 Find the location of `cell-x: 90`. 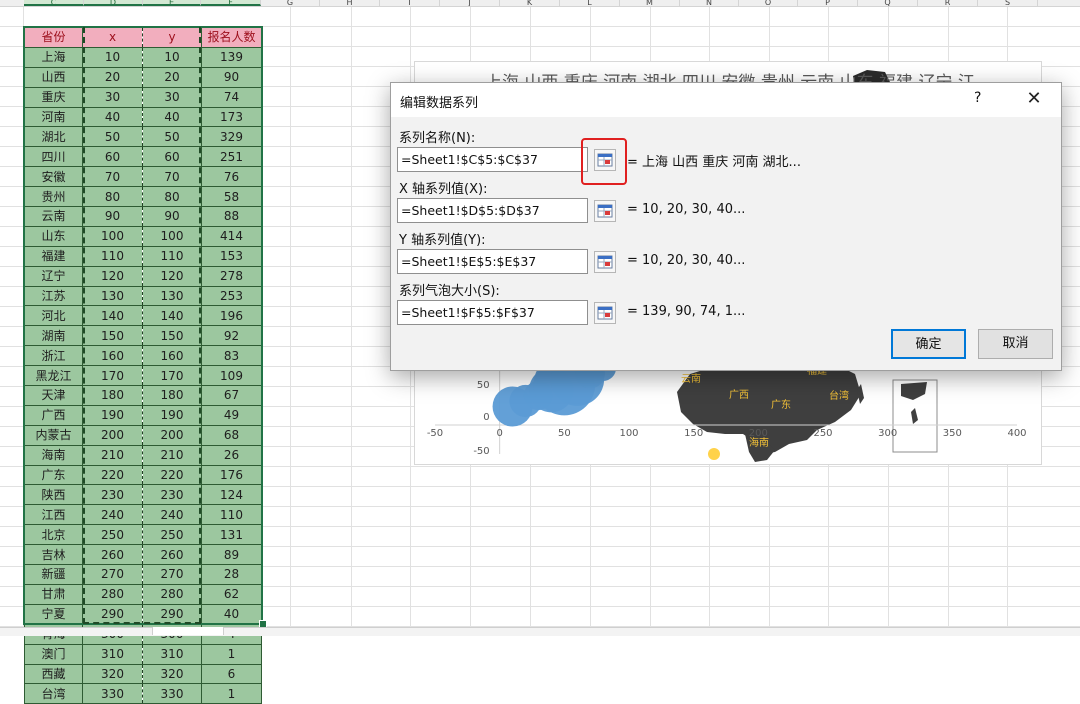

cell-x: 90 is located at coordinates (112, 216).